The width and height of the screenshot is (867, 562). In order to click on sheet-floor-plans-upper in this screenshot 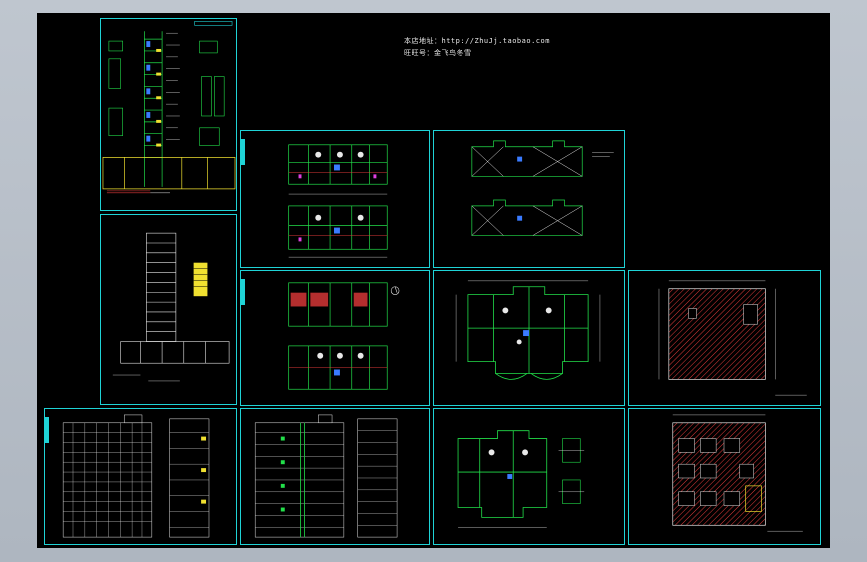, I will do `click(335, 199)`.